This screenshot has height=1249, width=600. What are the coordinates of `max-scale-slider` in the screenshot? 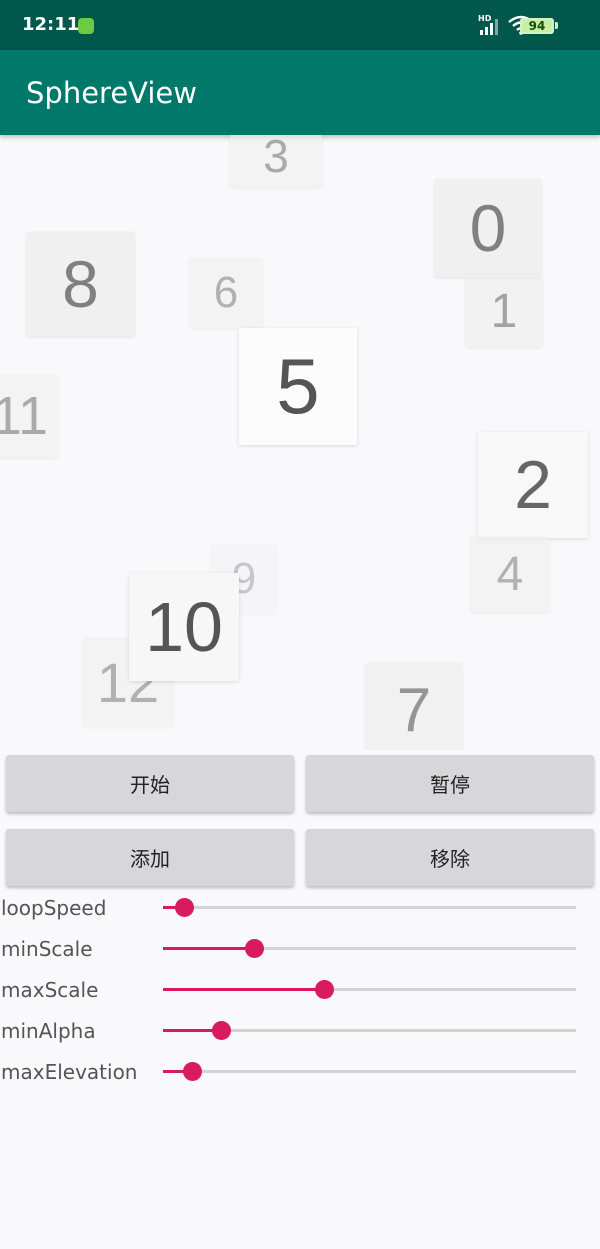 It's located at (369, 989).